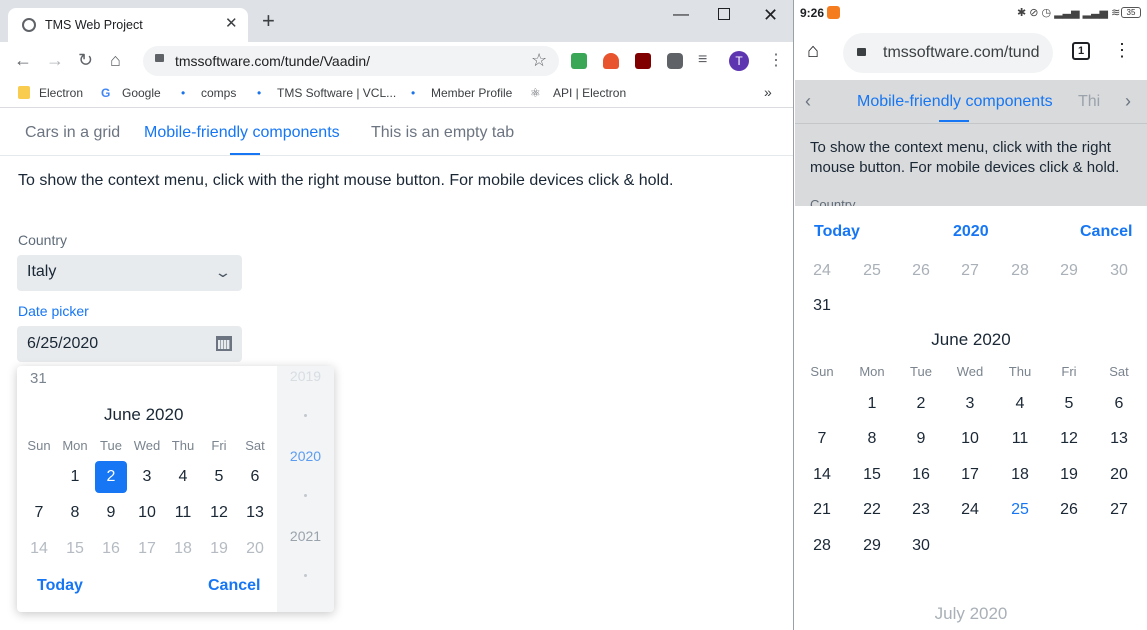 The width and height of the screenshot is (1147, 630). I want to click on bookmark-member-profile: Member Profile, so click(471, 93).